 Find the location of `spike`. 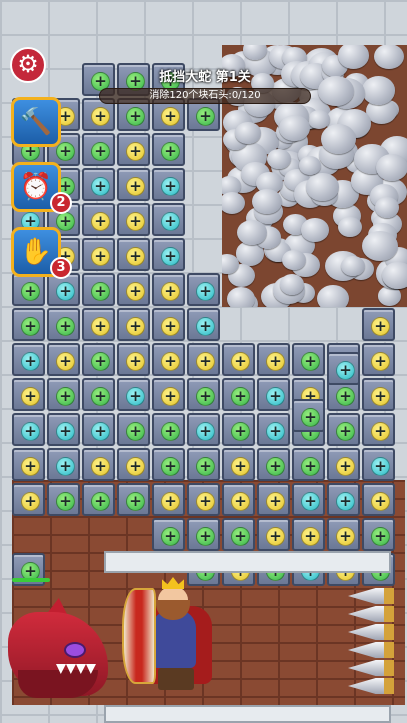

spike is located at coordinates (371, 614).